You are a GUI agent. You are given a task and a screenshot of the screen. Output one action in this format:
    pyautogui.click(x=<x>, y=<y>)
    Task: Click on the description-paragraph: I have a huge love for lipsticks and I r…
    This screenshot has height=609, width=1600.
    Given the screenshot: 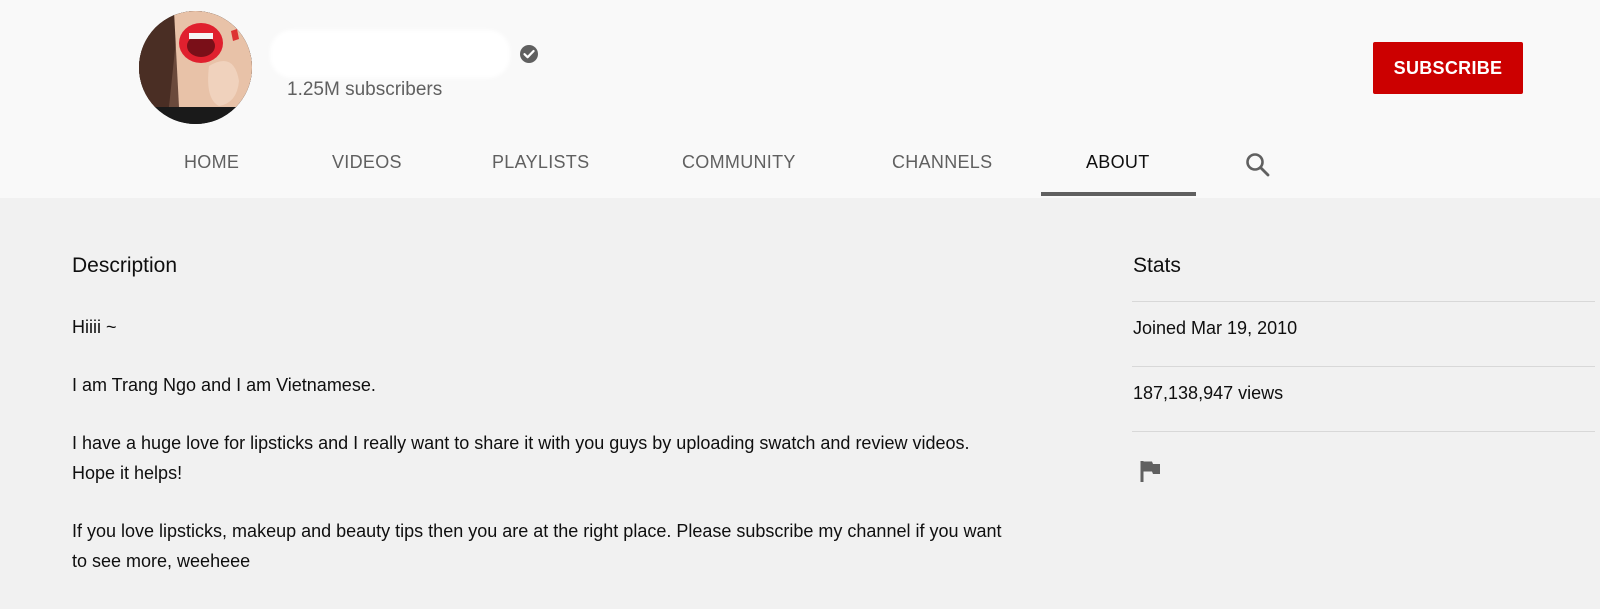 What is the action you would take?
    pyautogui.click(x=521, y=458)
    